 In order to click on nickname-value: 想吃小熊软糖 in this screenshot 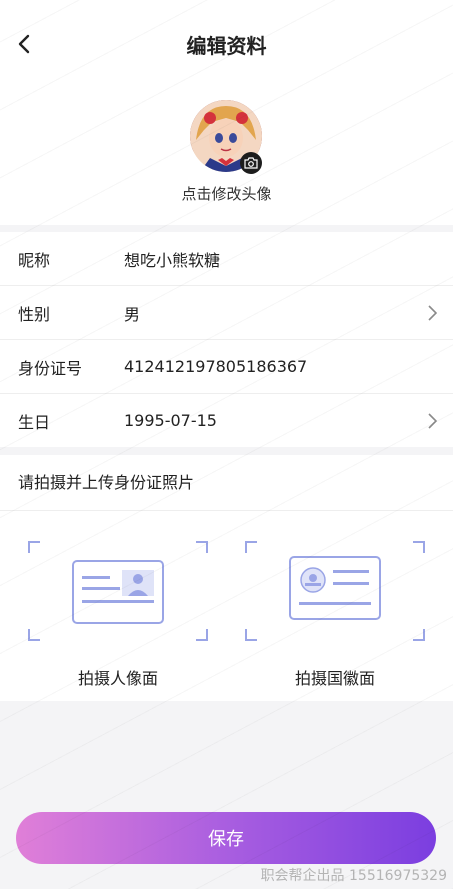, I will do `click(280, 259)`.